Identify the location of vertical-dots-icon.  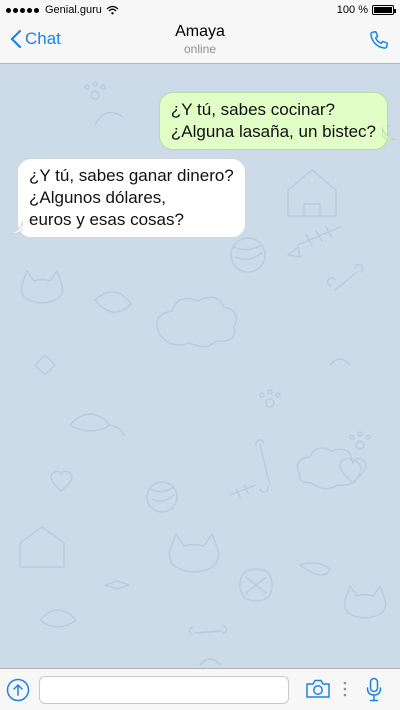
(345, 689).